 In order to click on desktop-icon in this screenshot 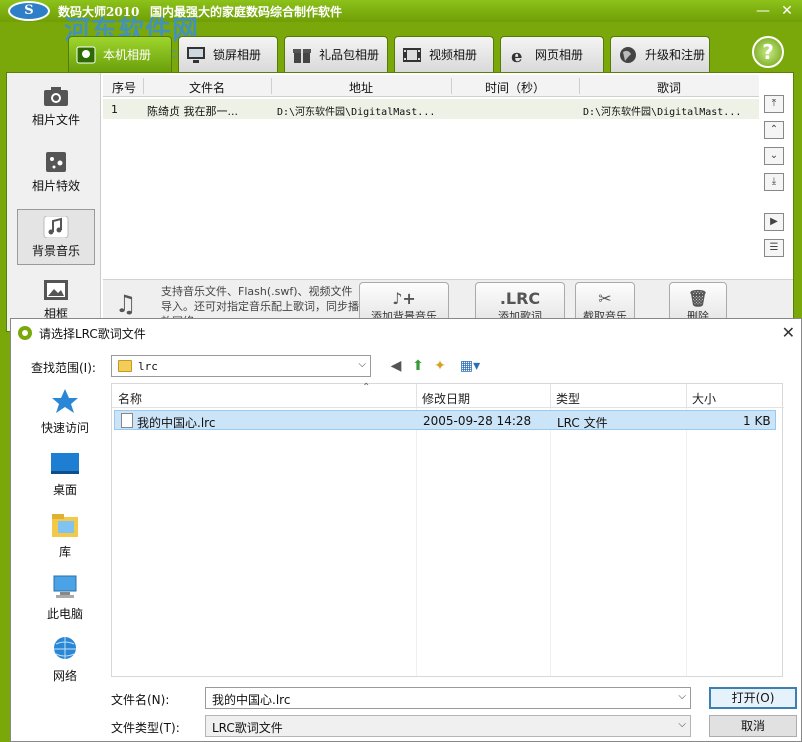, I will do `click(65, 463)`.